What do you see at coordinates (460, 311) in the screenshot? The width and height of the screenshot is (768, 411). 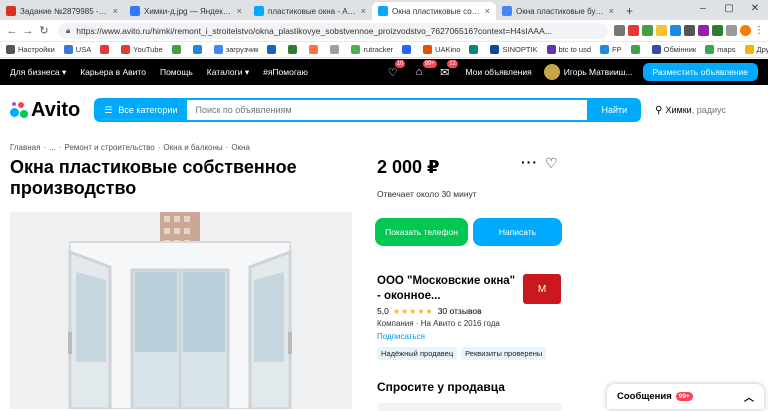 I see `reviews-link: 30 отзывов` at bounding box center [460, 311].